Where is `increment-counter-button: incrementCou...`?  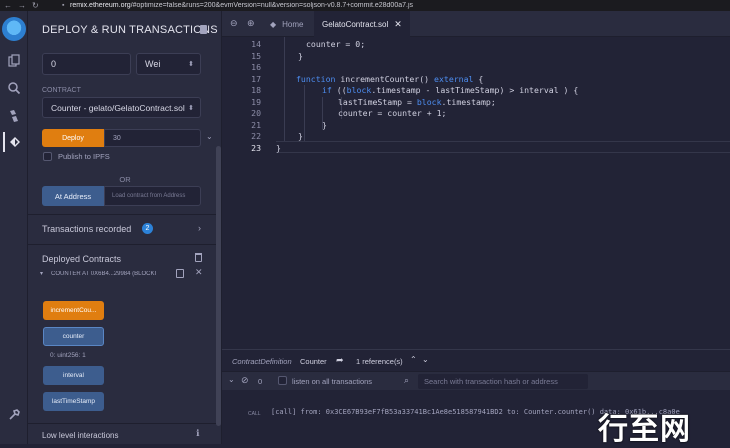
increment-counter-button: incrementCou... is located at coordinates (73, 310).